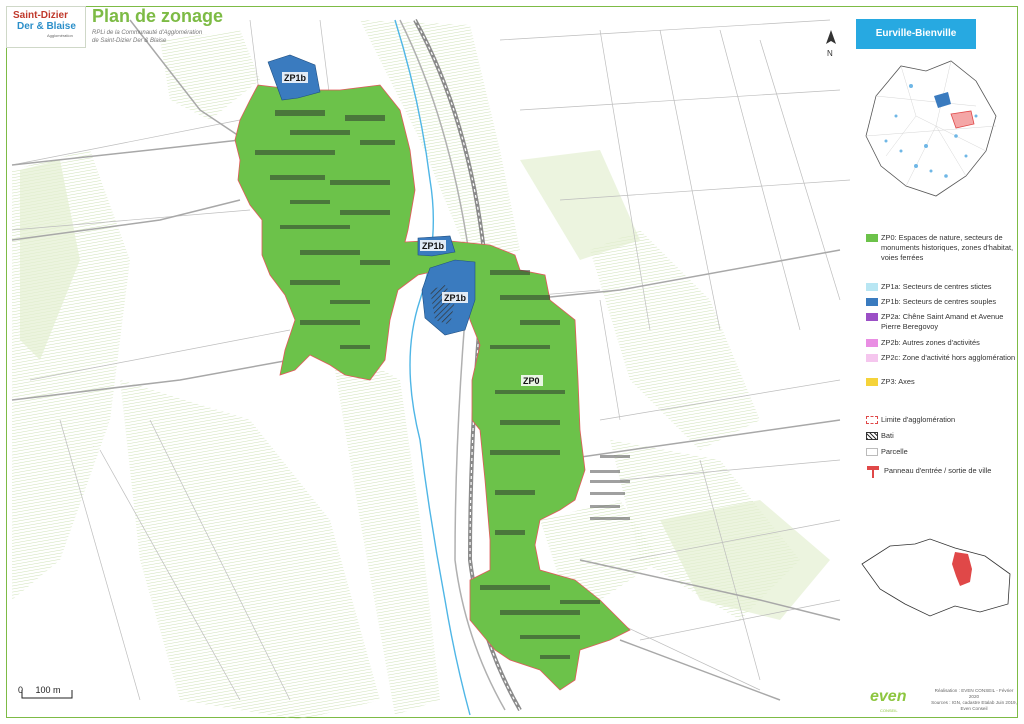 The image size is (1024, 724). Describe the element at coordinates (930, 342) in the screenshot. I see `legend-label-zp2b: ZP2b: Autres zones d'activités` at that location.